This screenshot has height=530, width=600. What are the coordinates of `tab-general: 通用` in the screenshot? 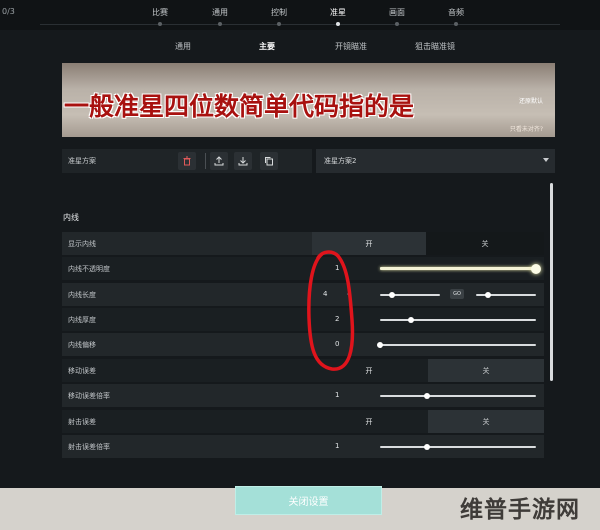 It's located at (220, 12).